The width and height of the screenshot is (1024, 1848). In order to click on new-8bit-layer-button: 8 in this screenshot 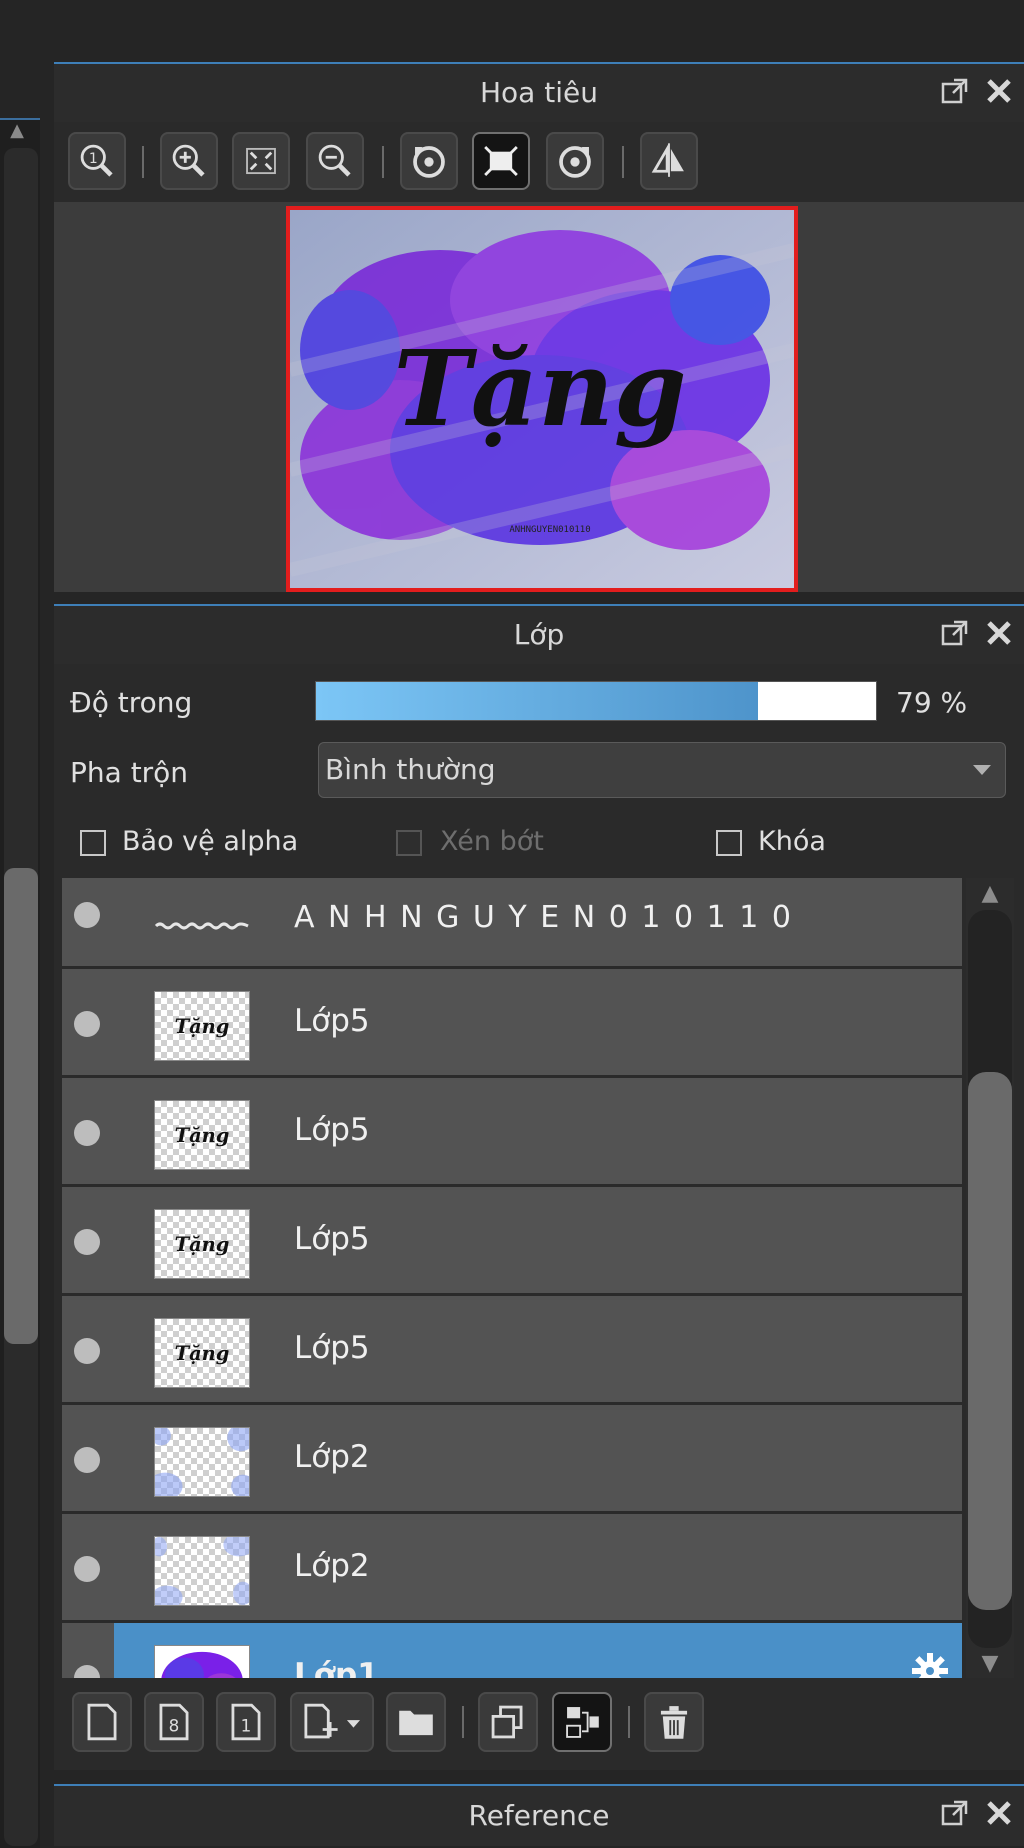, I will do `click(174, 1722)`.